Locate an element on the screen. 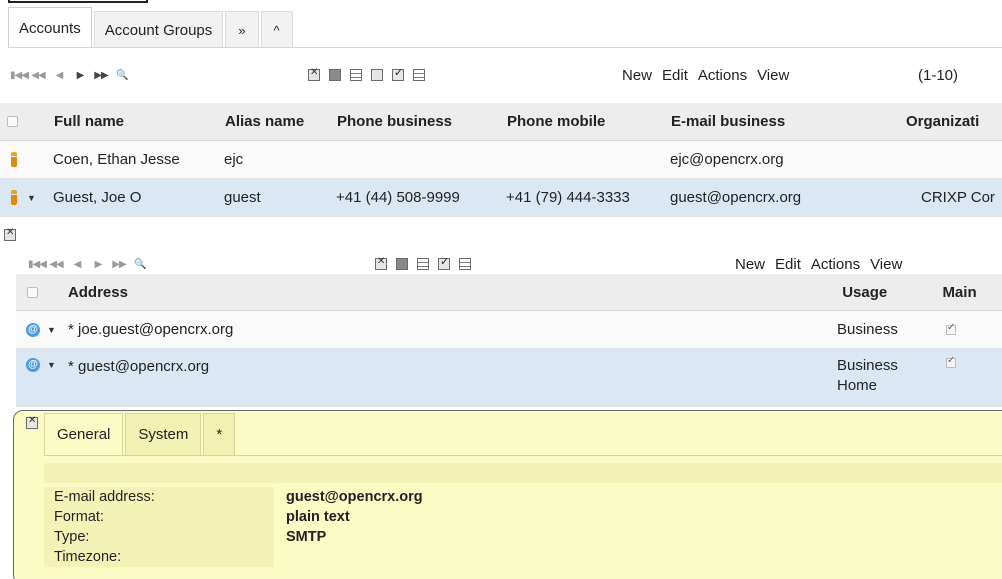  cell-address: * guest@opencrx.org is located at coordinates (452, 366).